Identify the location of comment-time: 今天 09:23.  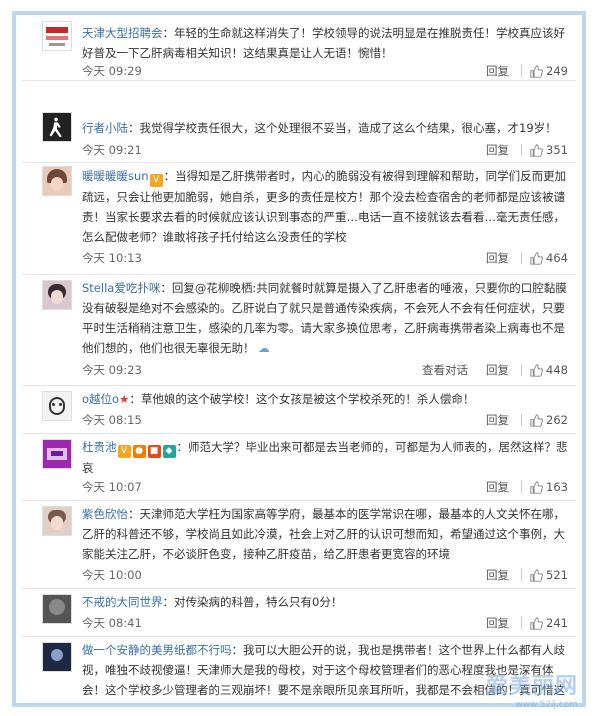
(112, 370).